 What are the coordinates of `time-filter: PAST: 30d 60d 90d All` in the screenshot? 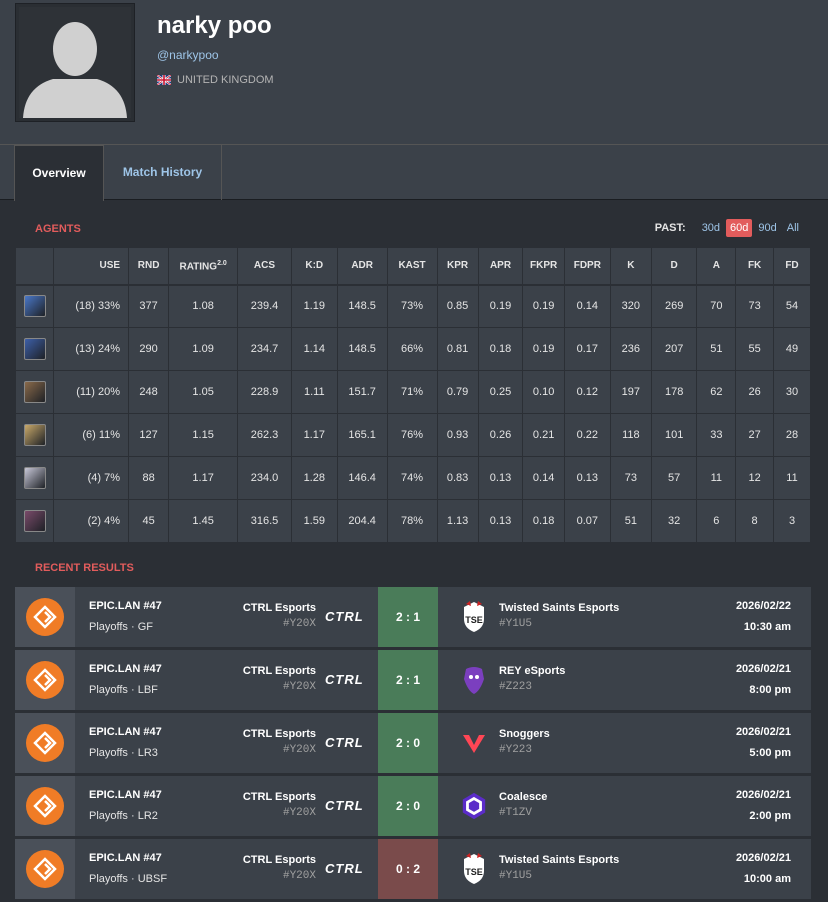 It's located at (729, 228).